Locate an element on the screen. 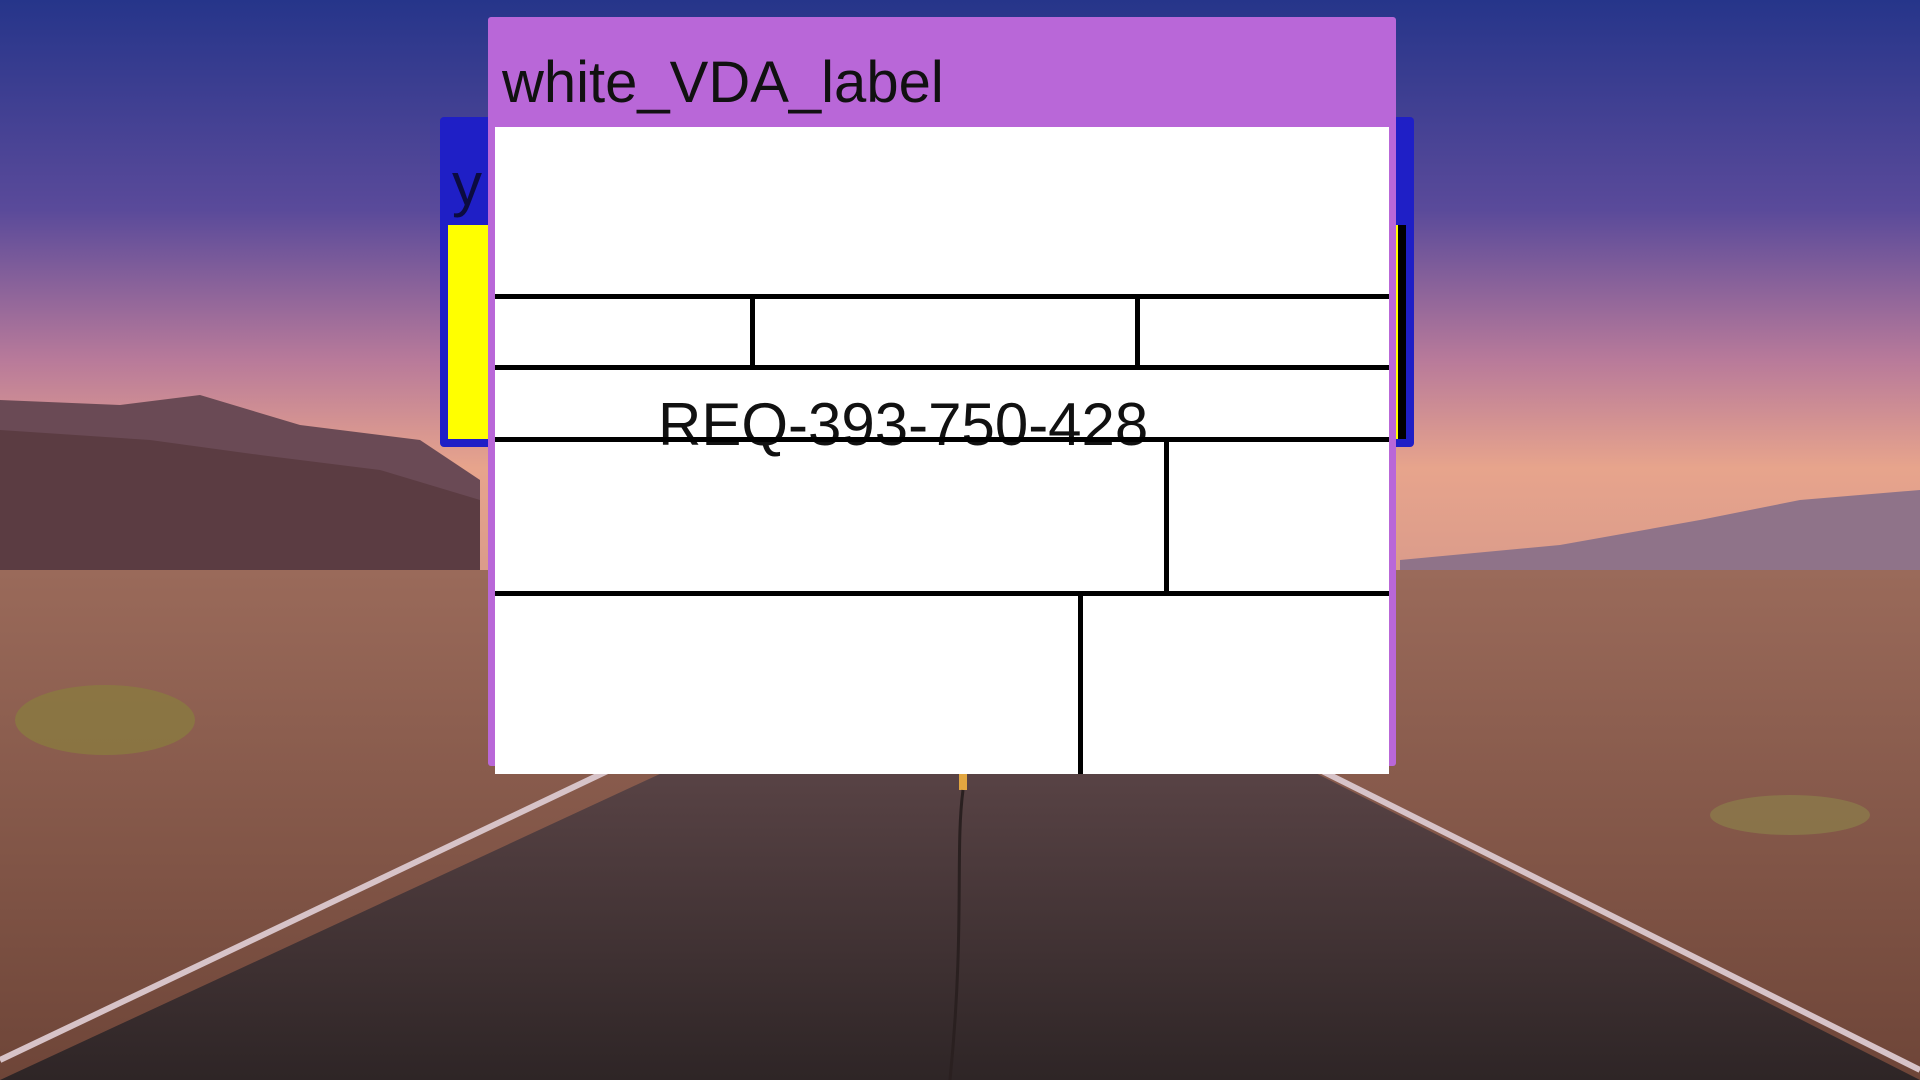  request-id-field: REQ-393-750-428 is located at coordinates (942, 424).